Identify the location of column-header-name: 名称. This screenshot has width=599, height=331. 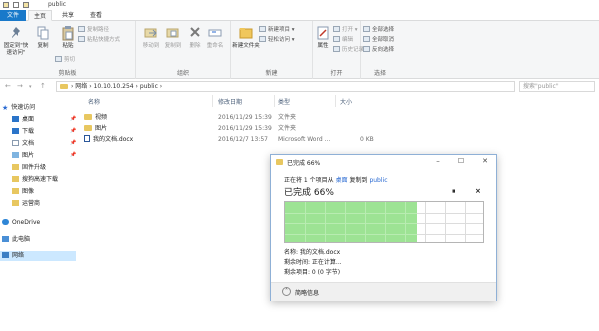
(94, 101).